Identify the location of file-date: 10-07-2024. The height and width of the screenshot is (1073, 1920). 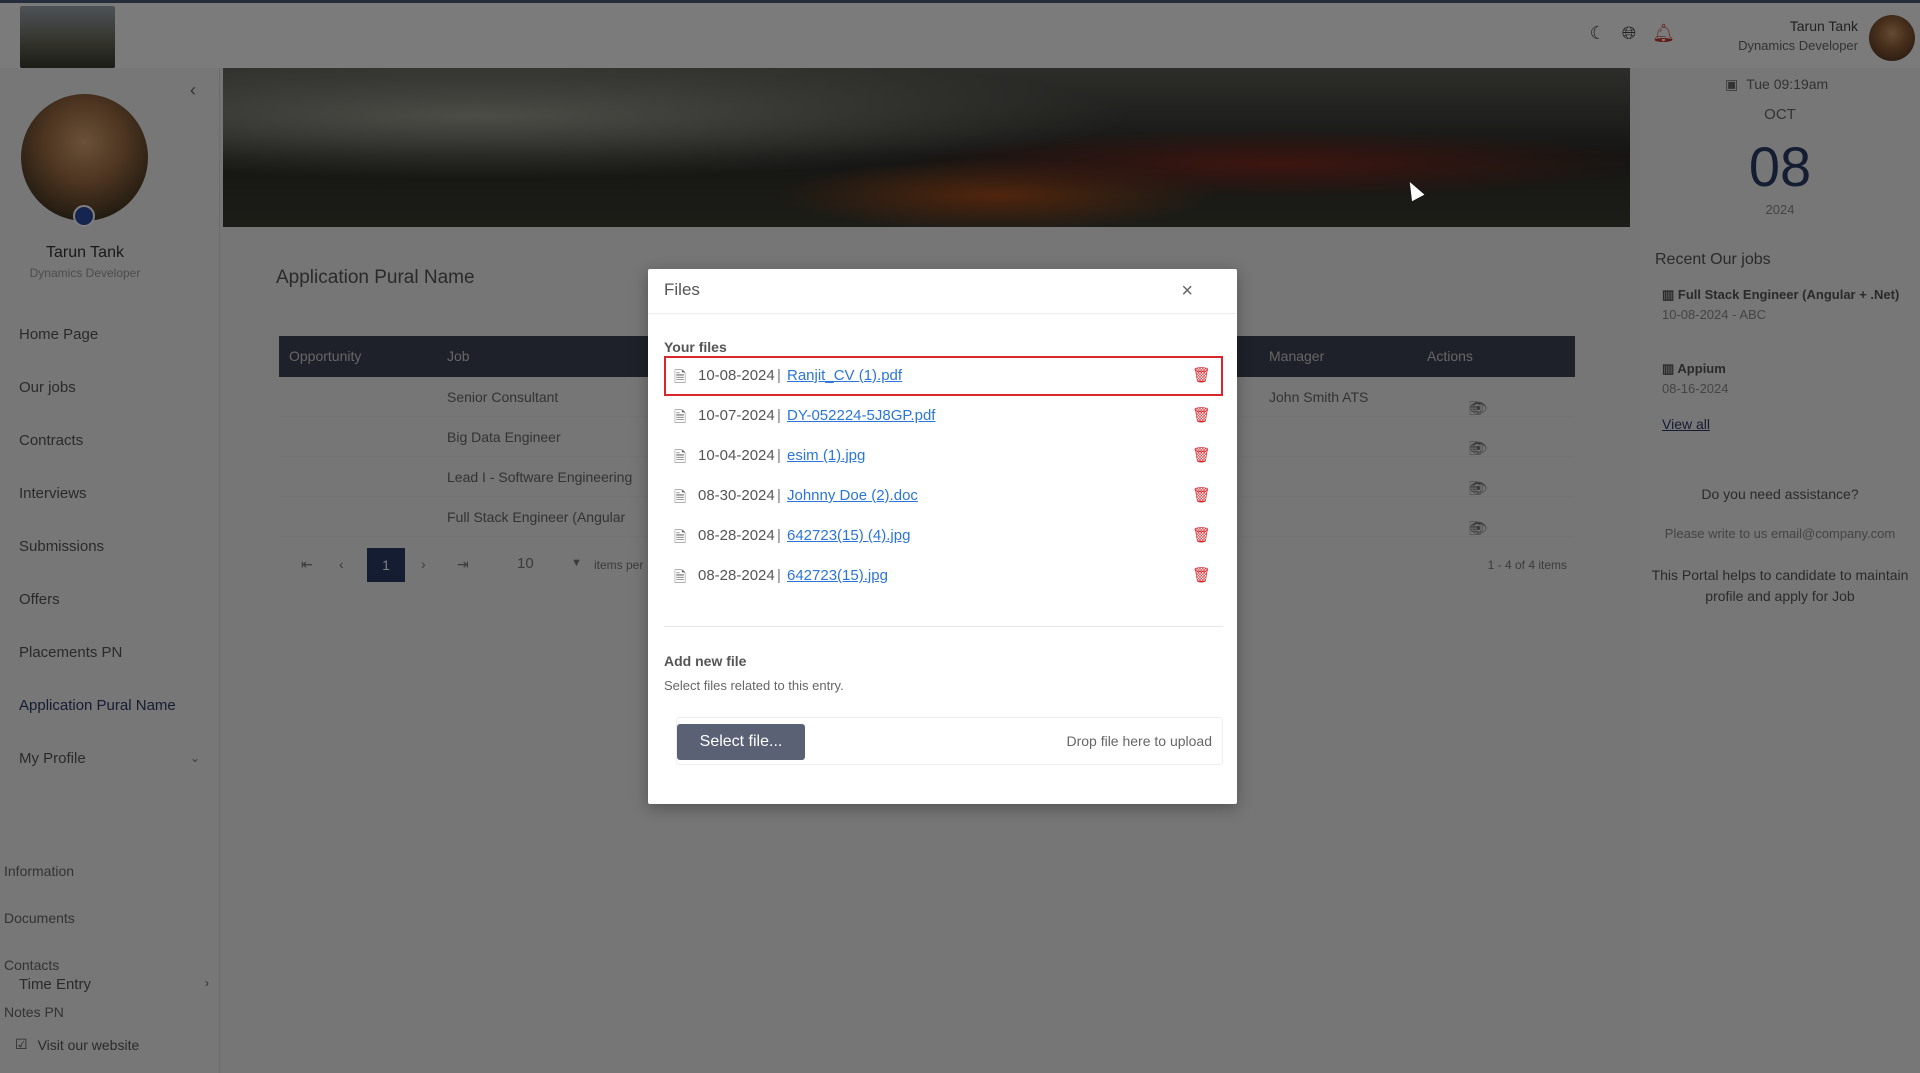
(736, 415).